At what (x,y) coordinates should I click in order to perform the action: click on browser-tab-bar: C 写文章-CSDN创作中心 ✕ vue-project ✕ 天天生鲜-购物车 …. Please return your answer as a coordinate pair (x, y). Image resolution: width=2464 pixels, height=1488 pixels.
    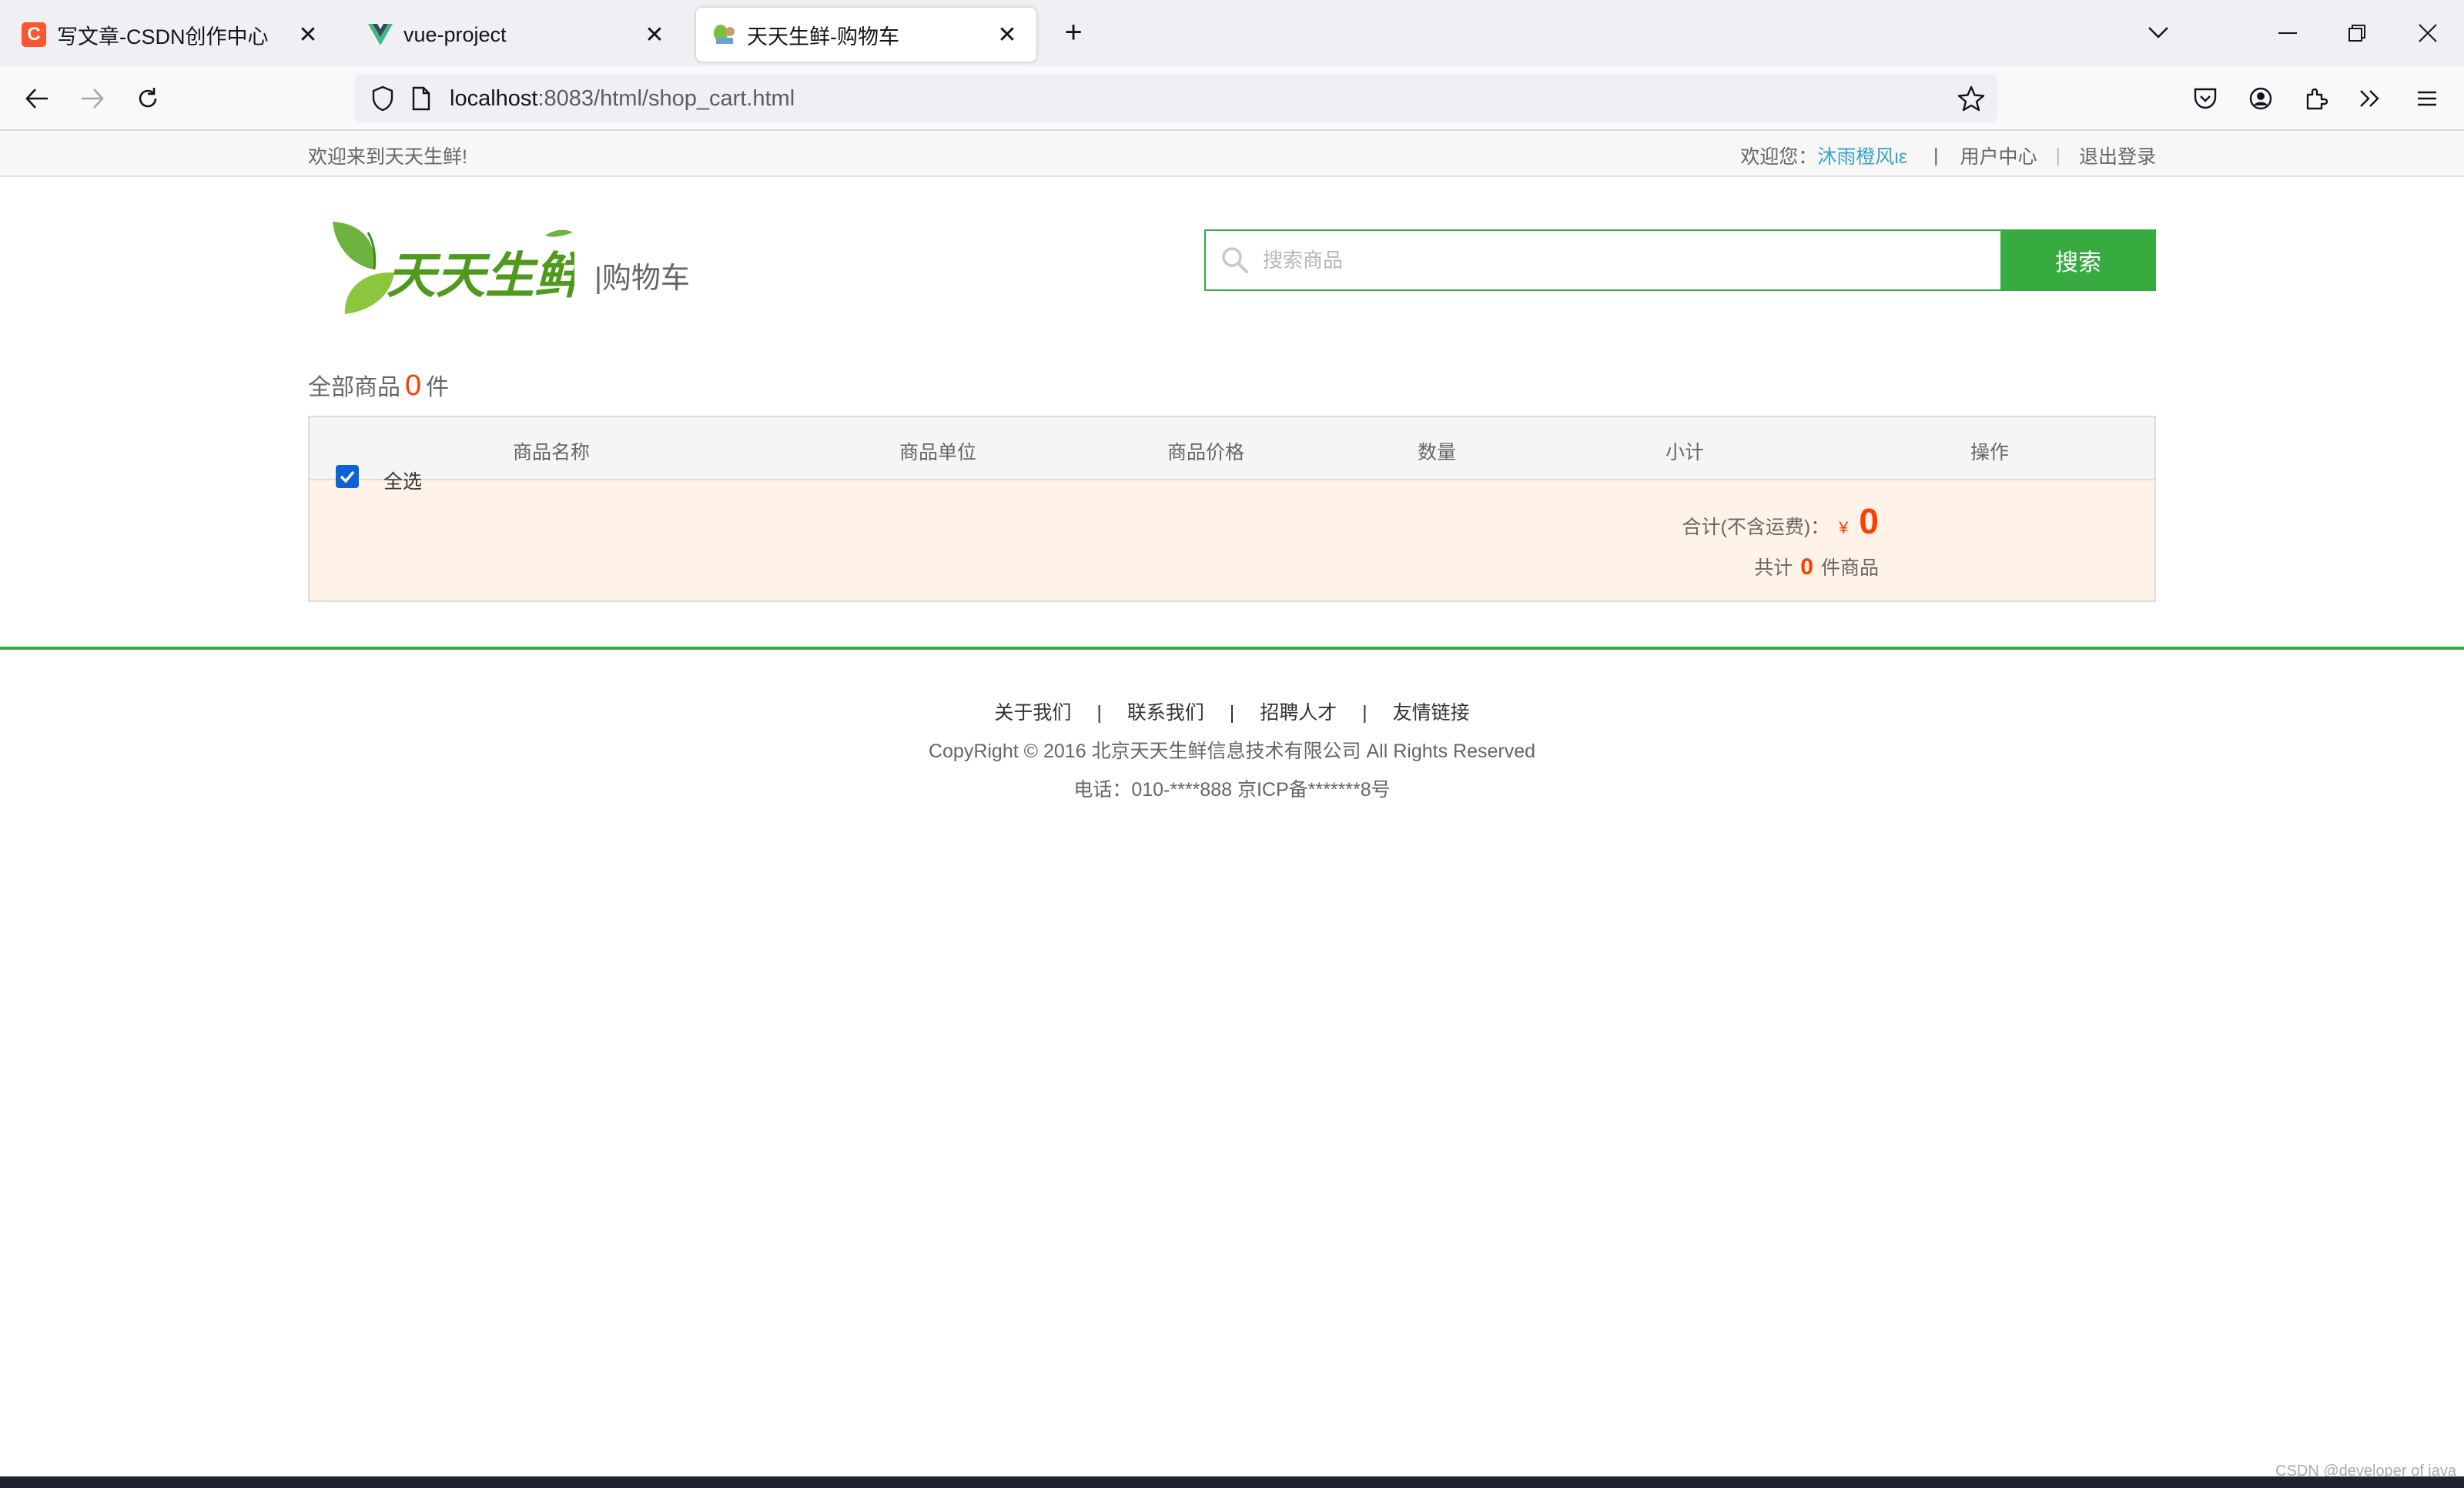
    Looking at the image, I should click on (1232, 33).